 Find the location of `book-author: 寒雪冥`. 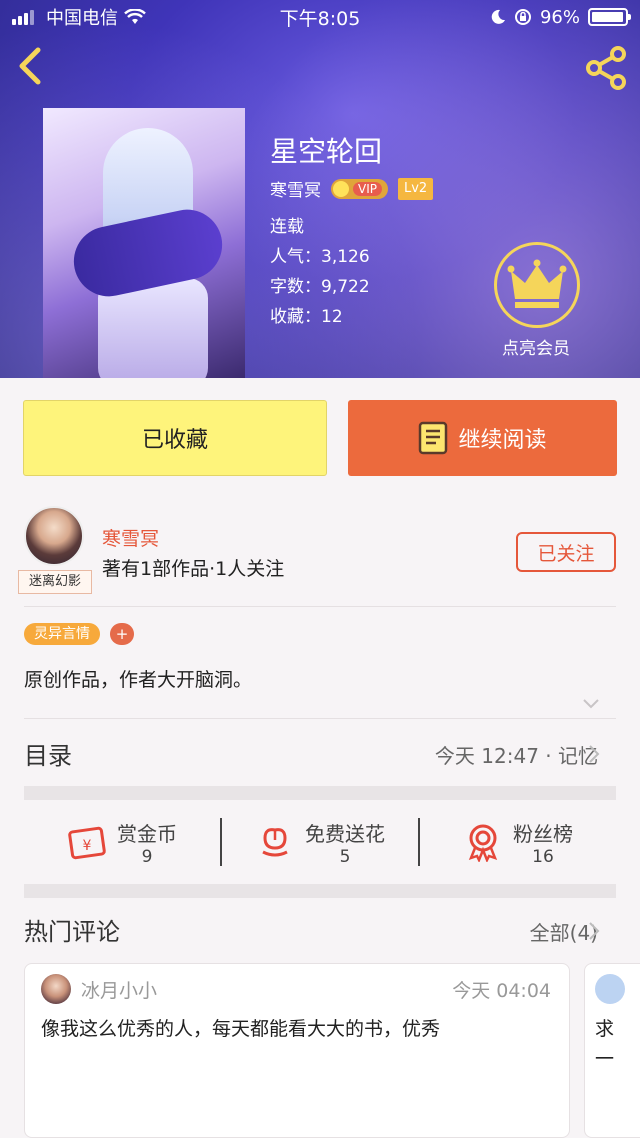

book-author: 寒雪冥 is located at coordinates (295, 188).